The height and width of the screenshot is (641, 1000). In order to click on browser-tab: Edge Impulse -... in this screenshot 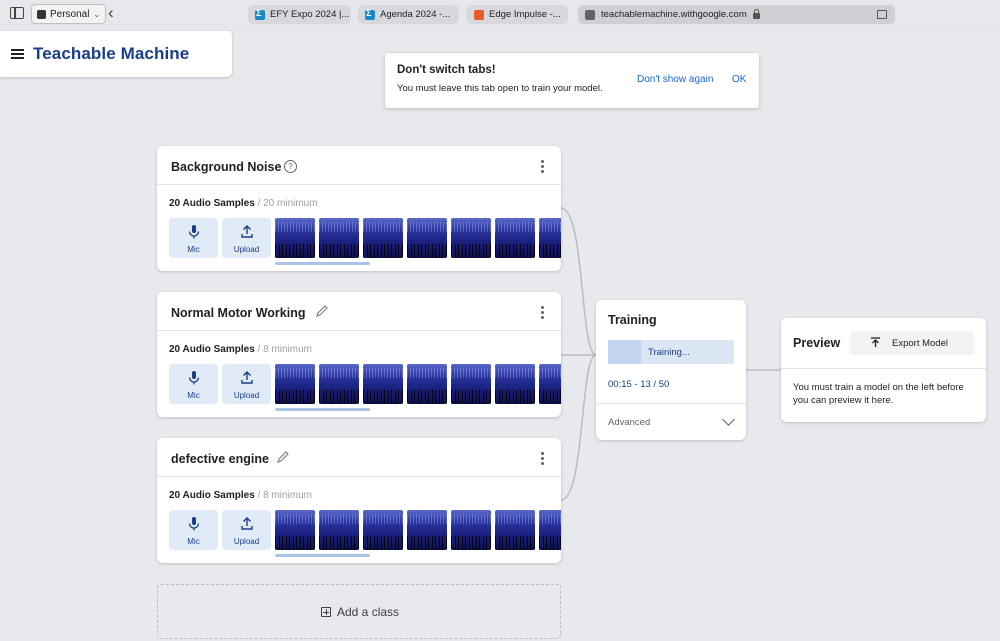, I will do `click(517, 14)`.